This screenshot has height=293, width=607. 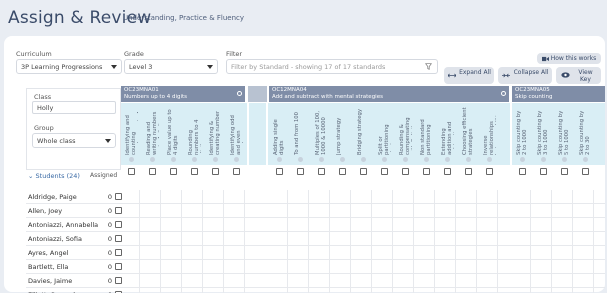 I want to click on filter-label: Filter, so click(x=234, y=54).